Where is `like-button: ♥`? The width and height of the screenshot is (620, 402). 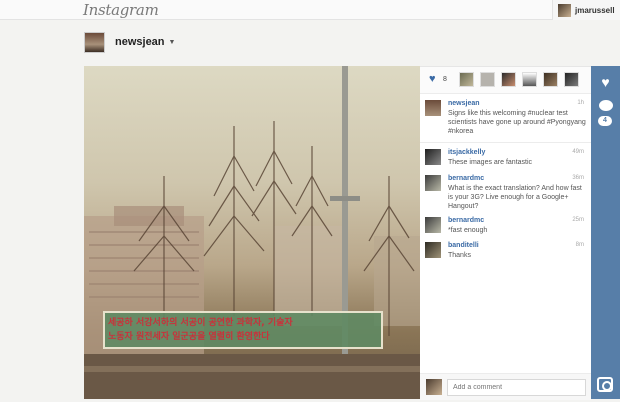 like-button: ♥ is located at coordinates (605, 82).